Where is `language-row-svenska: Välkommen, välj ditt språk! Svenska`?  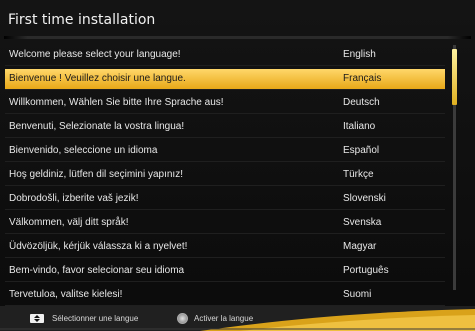
language-row-svenska: Välkommen, välj ditt språk! Svenska is located at coordinates (225, 223).